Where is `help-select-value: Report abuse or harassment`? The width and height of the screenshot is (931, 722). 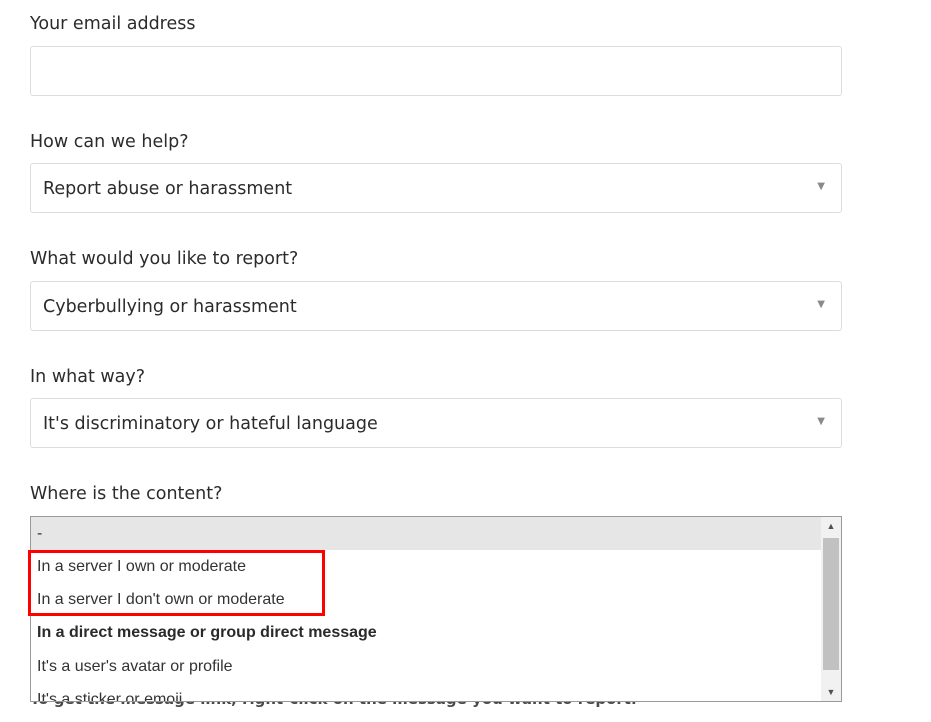
help-select-value: Report abuse or harassment is located at coordinates (168, 189).